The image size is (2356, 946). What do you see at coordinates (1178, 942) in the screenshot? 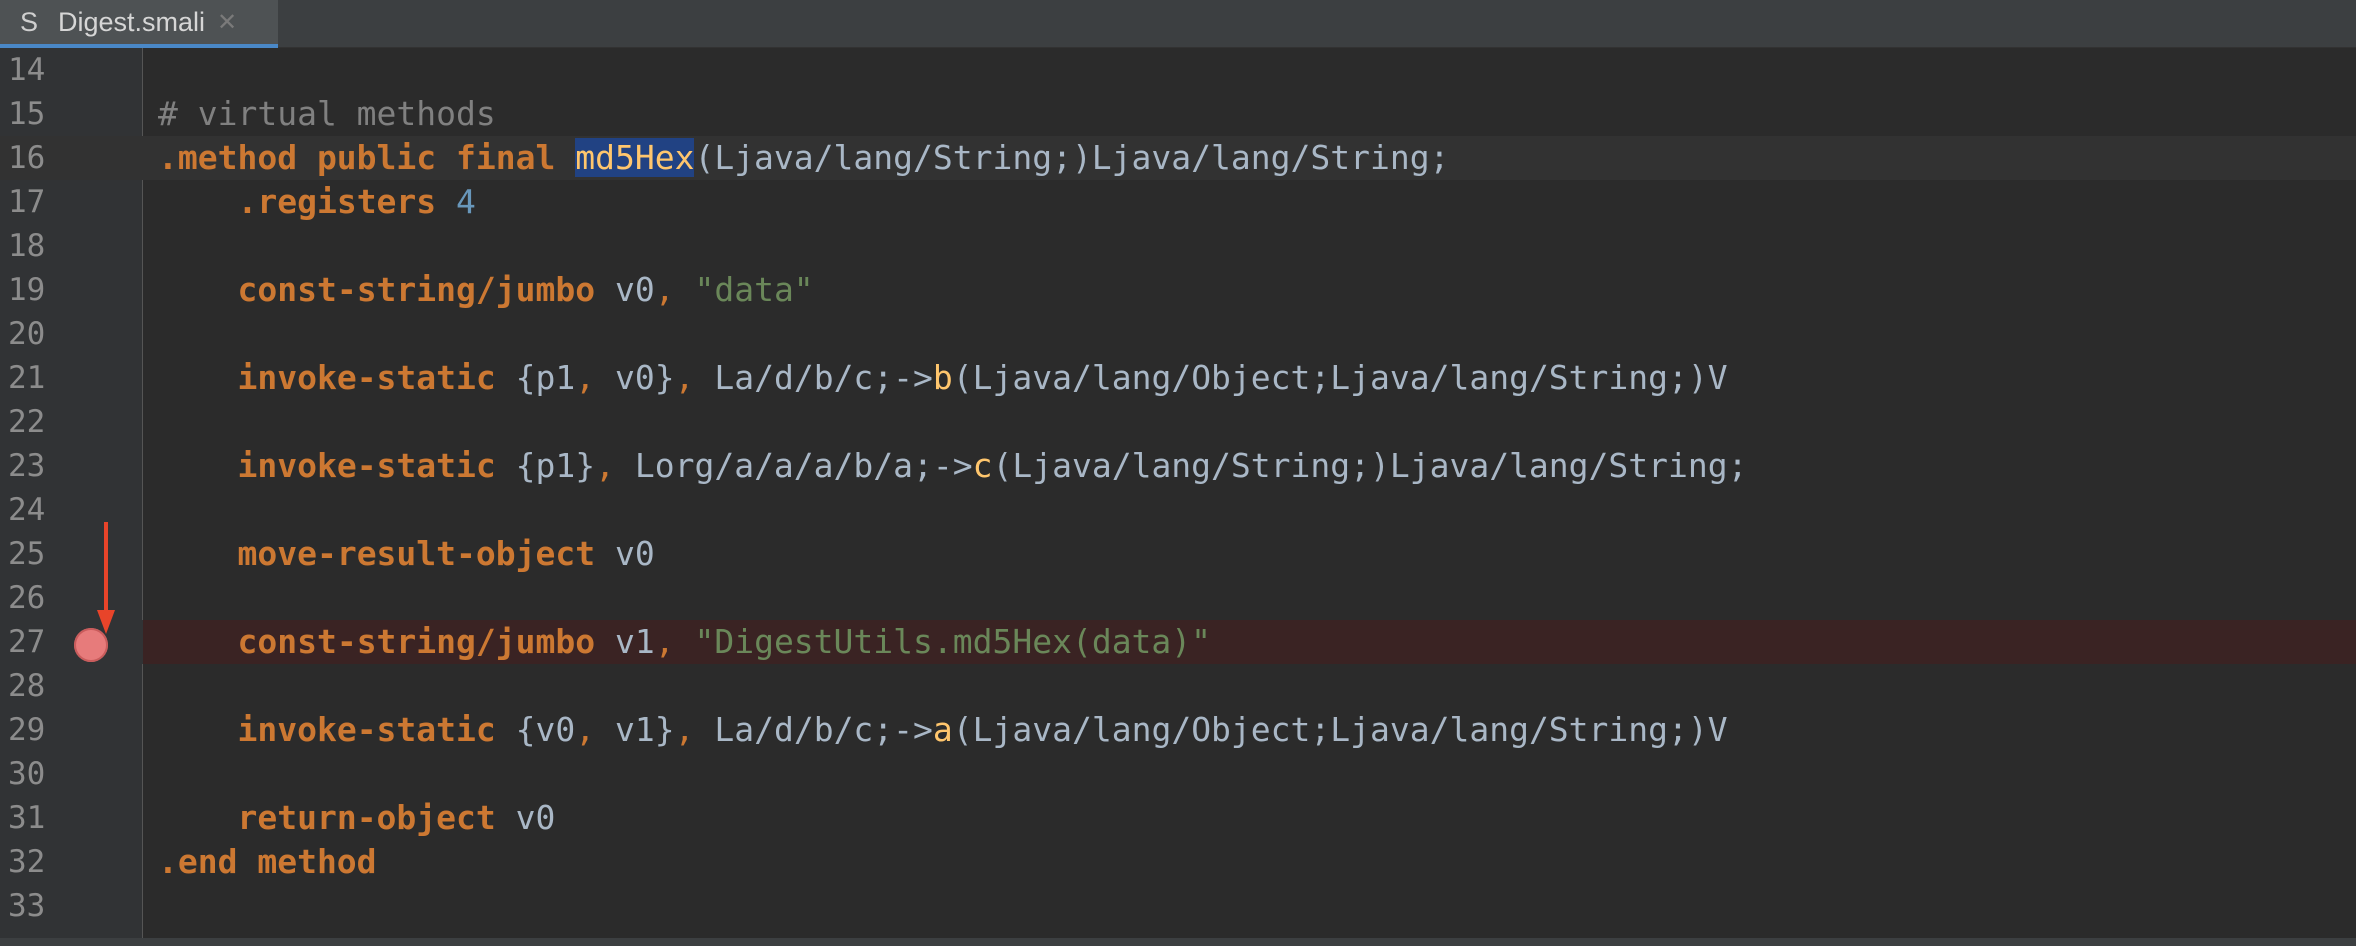
I see `horizontal-scrollbar` at bounding box center [1178, 942].